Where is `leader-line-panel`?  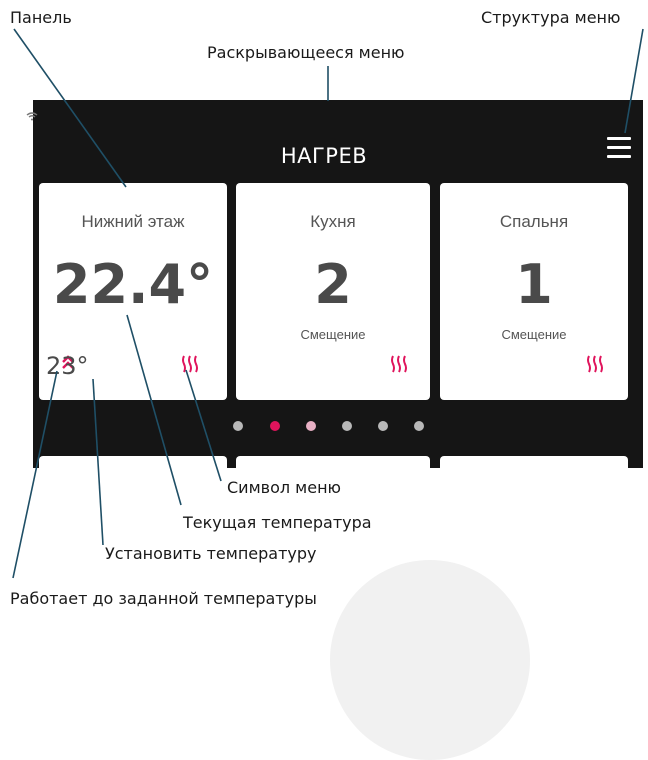 leader-line-panel is located at coordinates (70, 108).